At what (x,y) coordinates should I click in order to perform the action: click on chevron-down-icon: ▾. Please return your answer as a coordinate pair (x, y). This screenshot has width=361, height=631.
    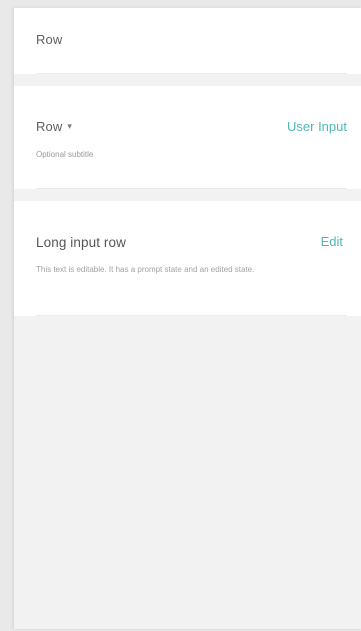
    Looking at the image, I should click on (69, 126).